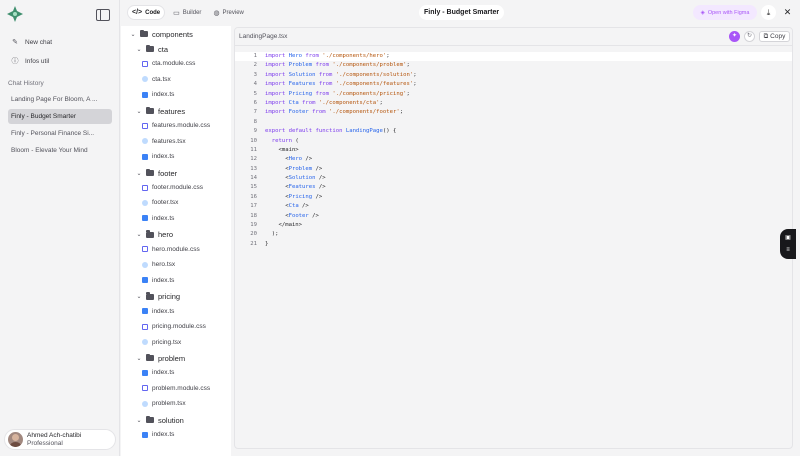 The image size is (800, 456). What do you see at coordinates (60, 439) in the screenshot?
I see `user-card: Ahmed Ach-chatibi Professional` at bounding box center [60, 439].